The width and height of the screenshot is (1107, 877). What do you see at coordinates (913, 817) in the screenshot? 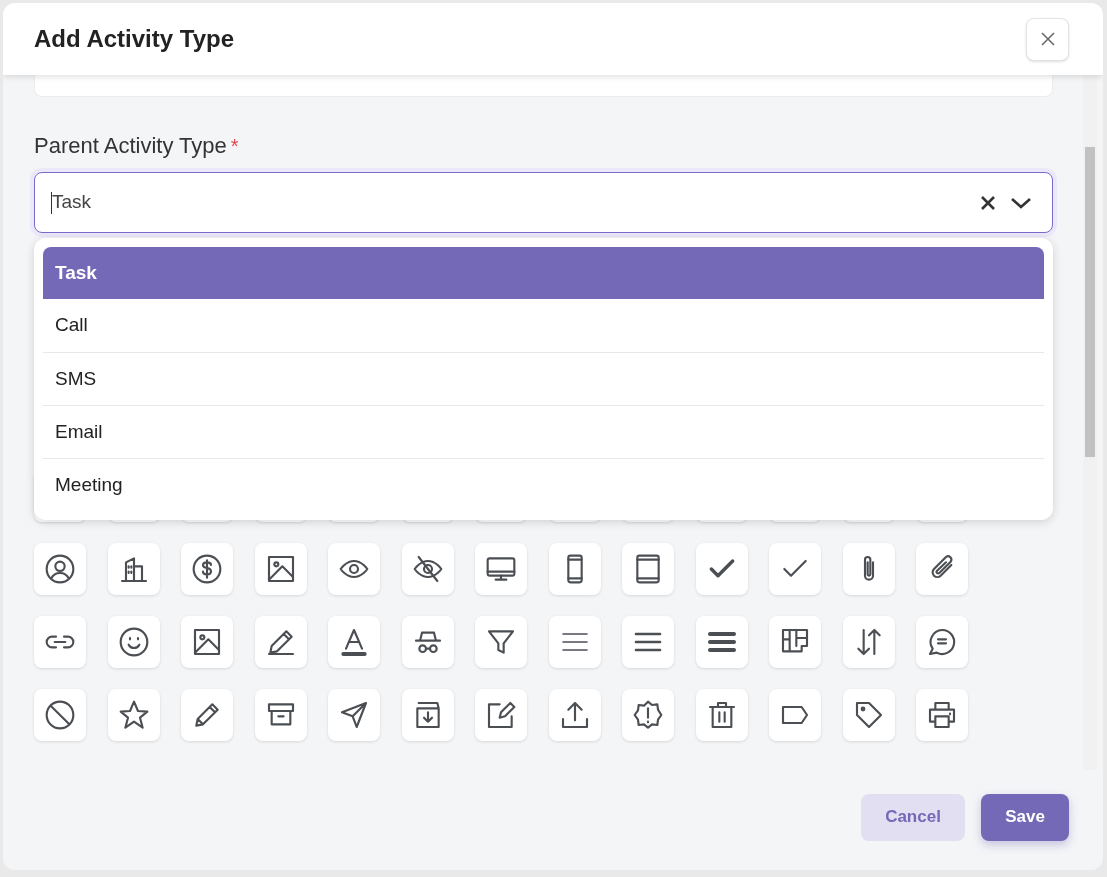
I see `cancel-button: Cancel` at bounding box center [913, 817].